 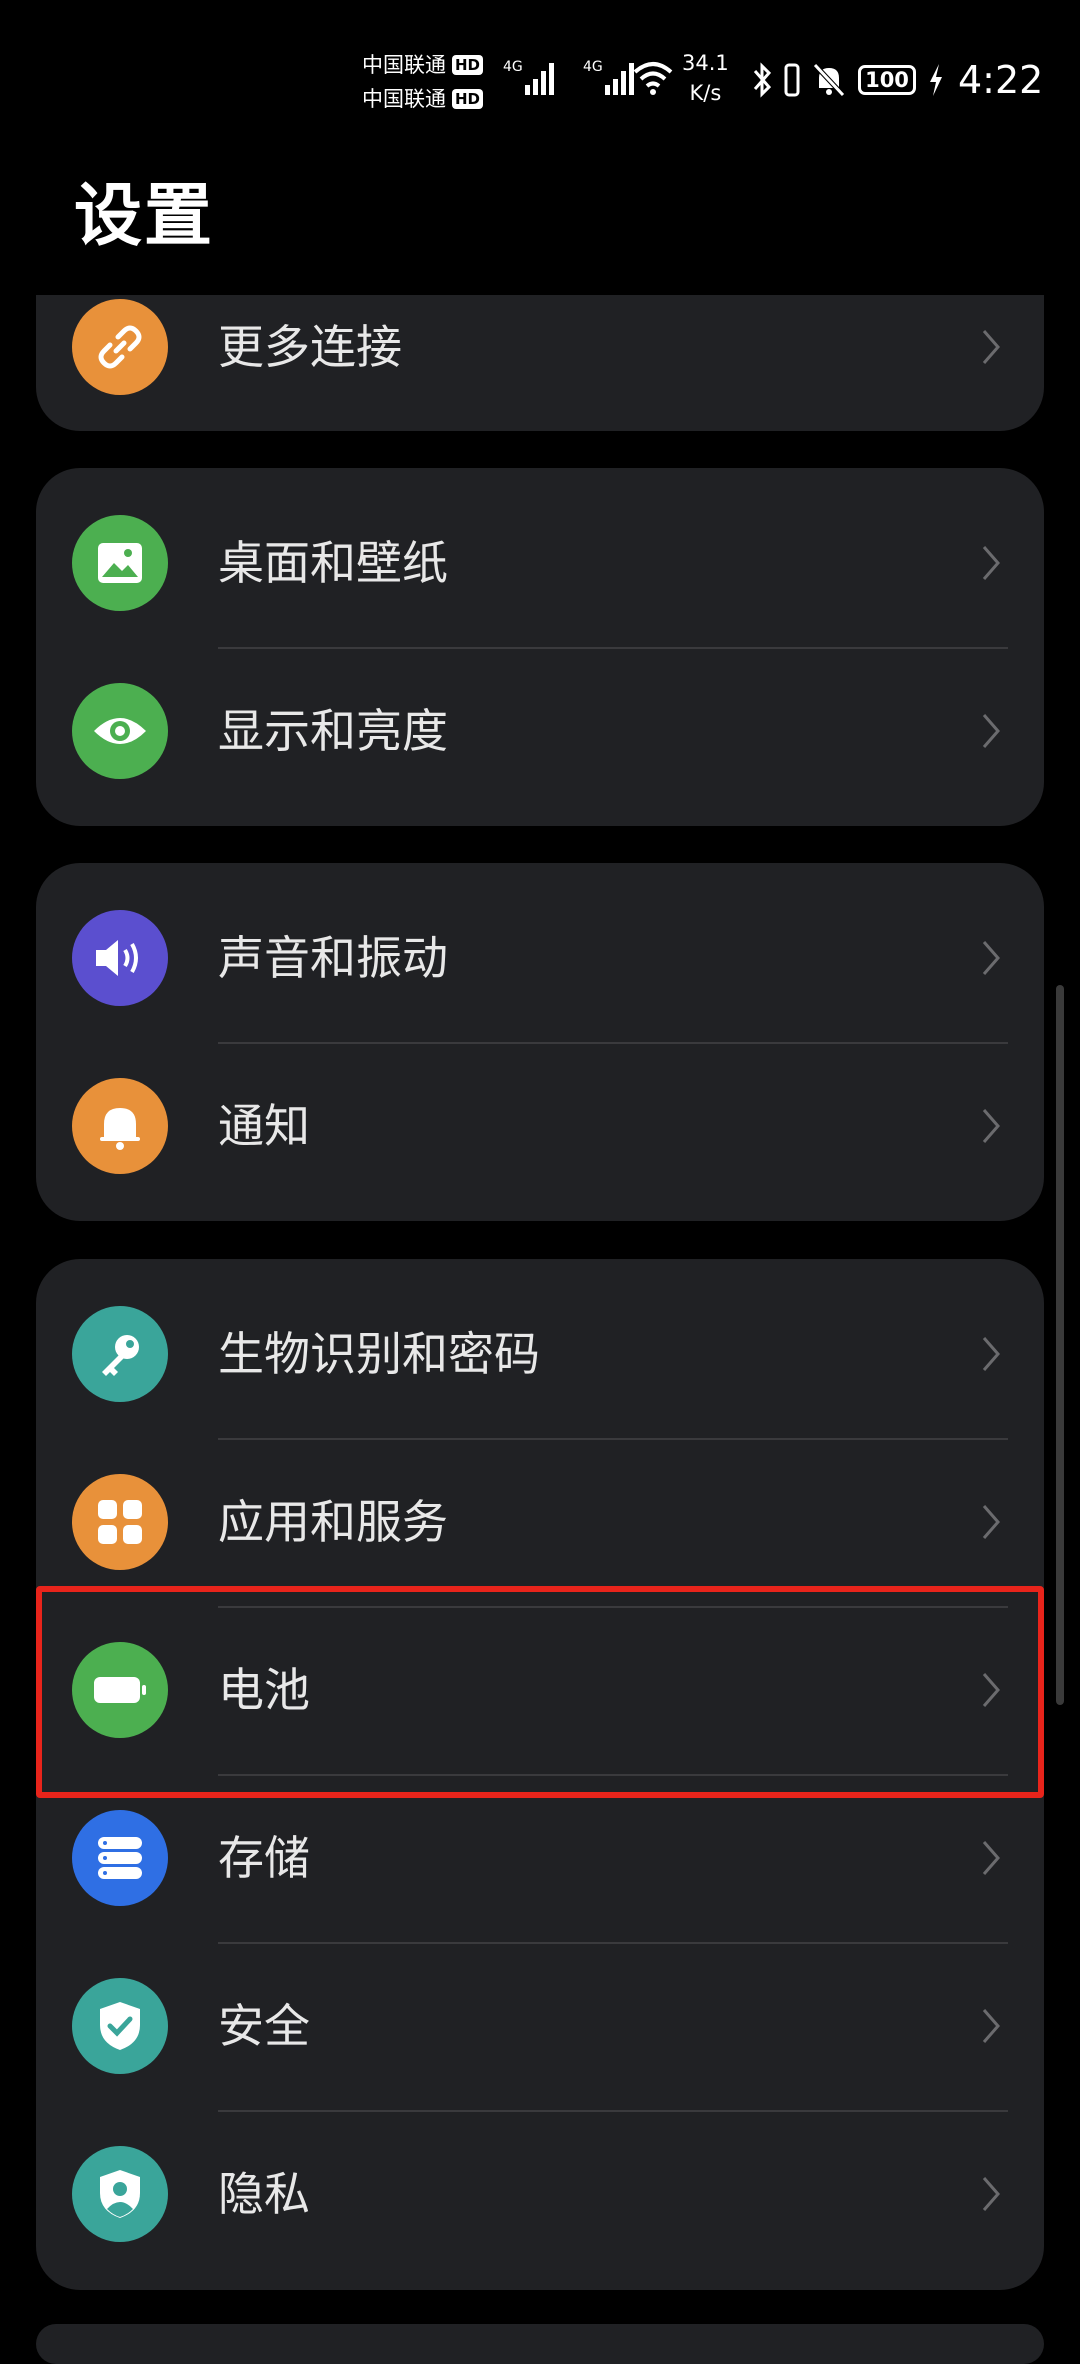 What do you see at coordinates (120, 958) in the screenshot?
I see `speaker-icon` at bounding box center [120, 958].